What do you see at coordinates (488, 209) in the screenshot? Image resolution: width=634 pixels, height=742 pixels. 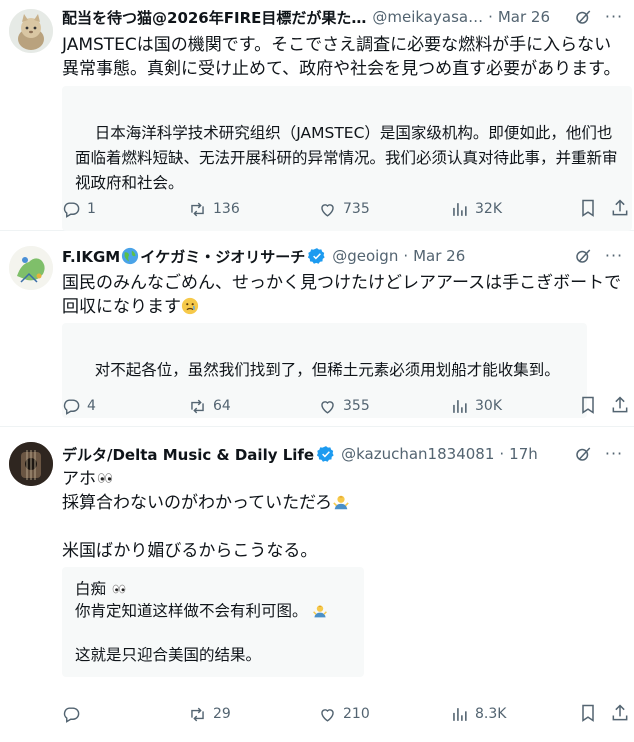 I see `views-count: 32K` at bounding box center [488, 209].